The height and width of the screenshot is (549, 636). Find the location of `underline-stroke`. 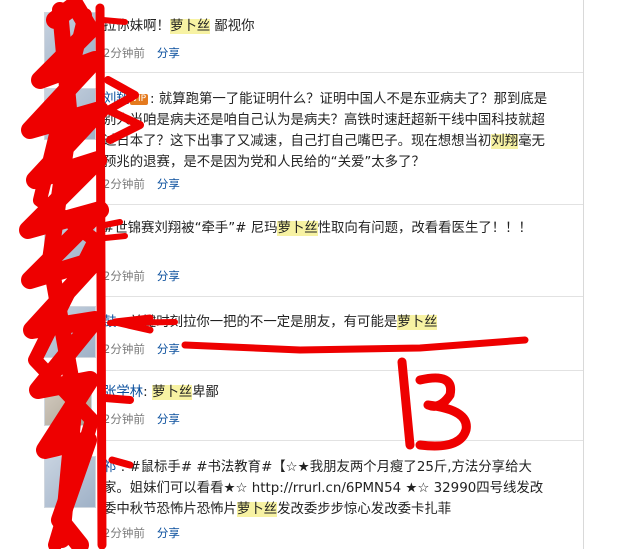

underline-stroke is located at coordinates (355, 345).